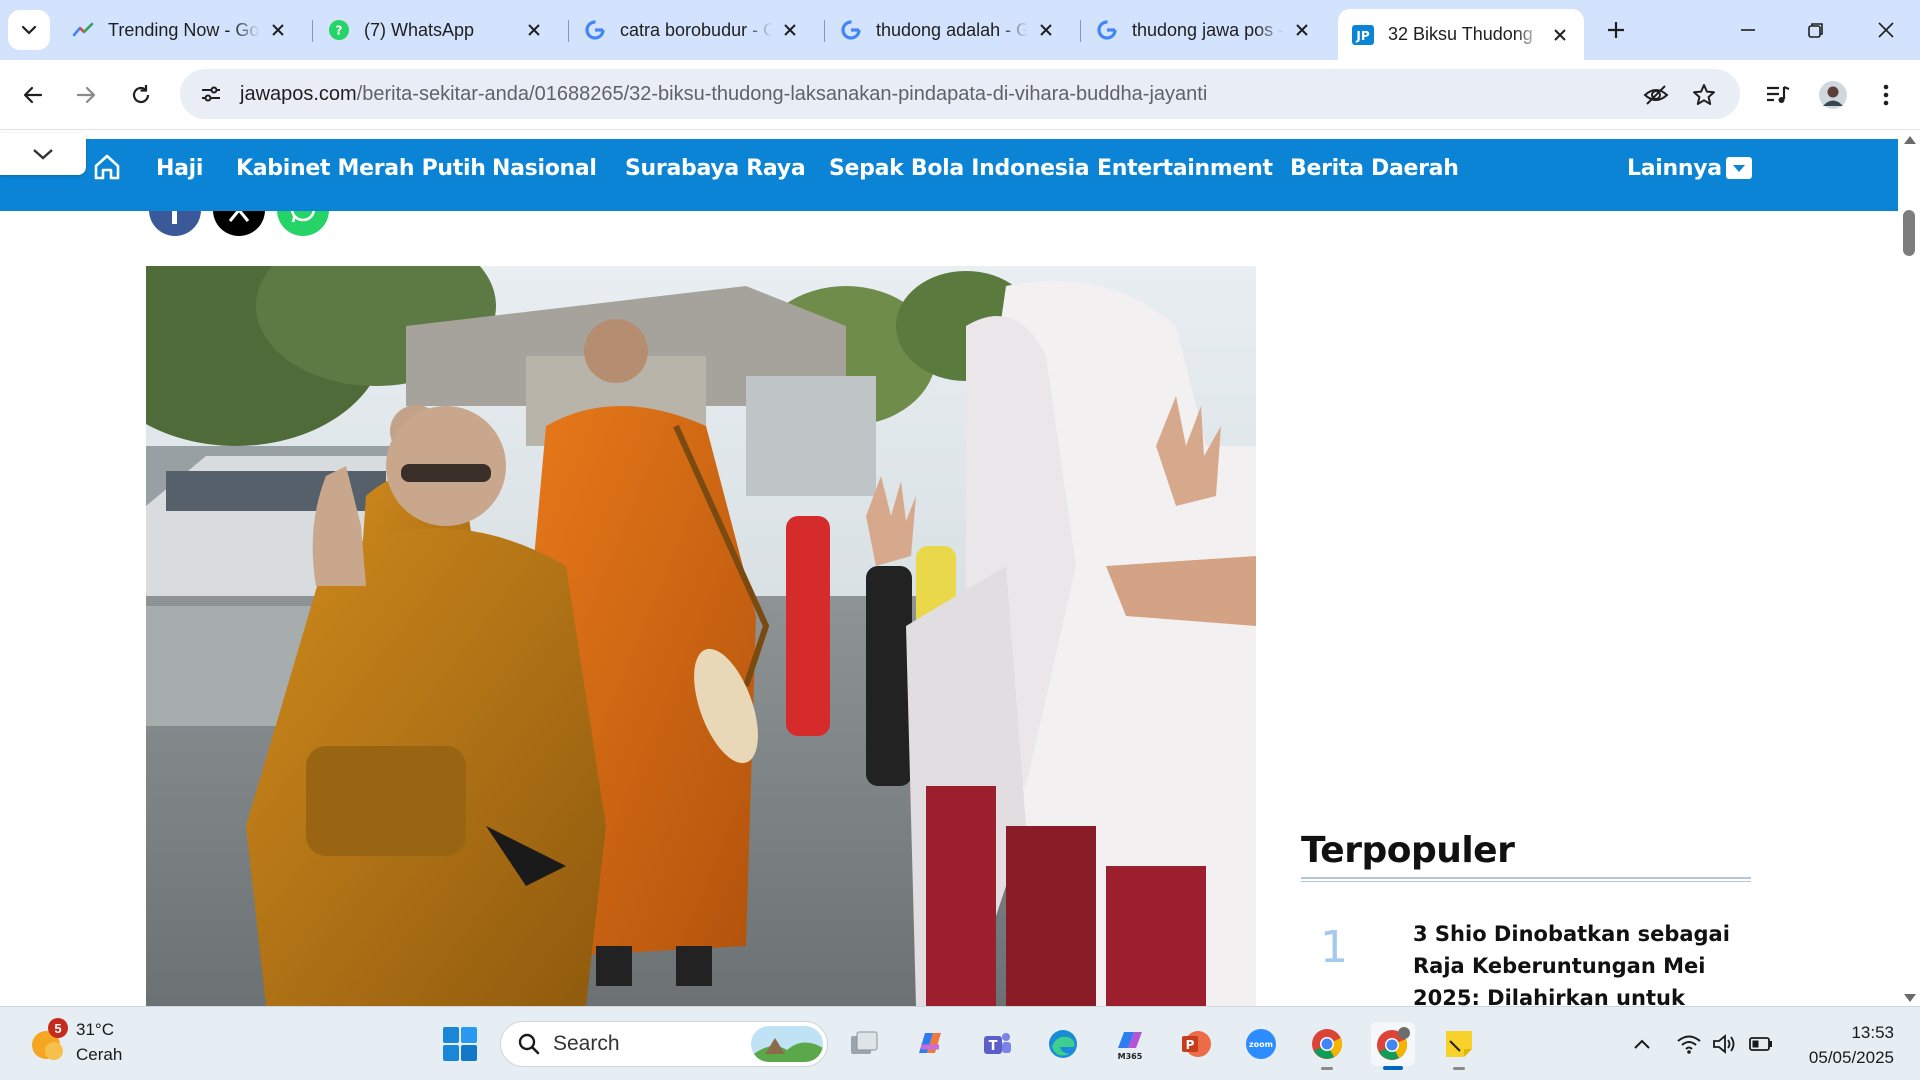  What do you see at coordinates (1725, 1044) in the screenshot?
I see `volume-icon` at bounding box center [1725, 1044].